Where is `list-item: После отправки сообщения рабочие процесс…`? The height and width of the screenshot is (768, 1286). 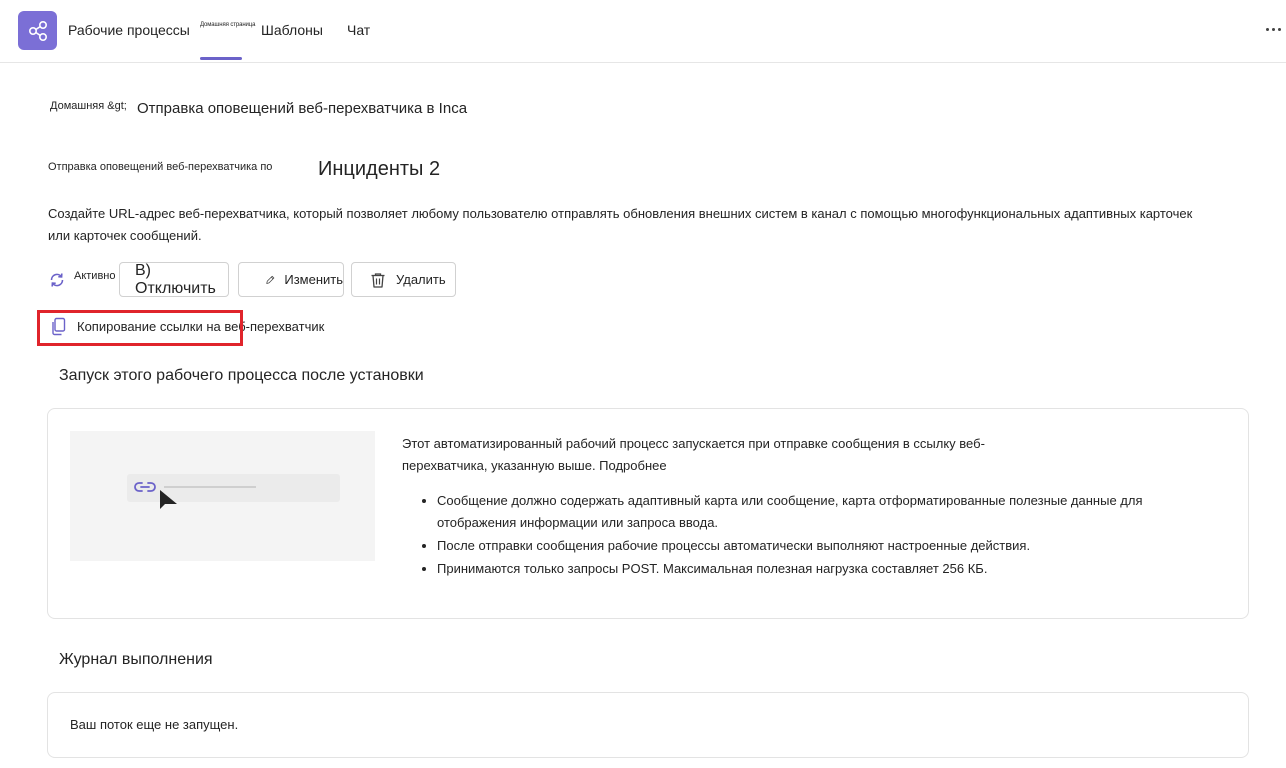
list-item: После отправки сообщения рабочие процесс… is located at coordinates (807, 546).